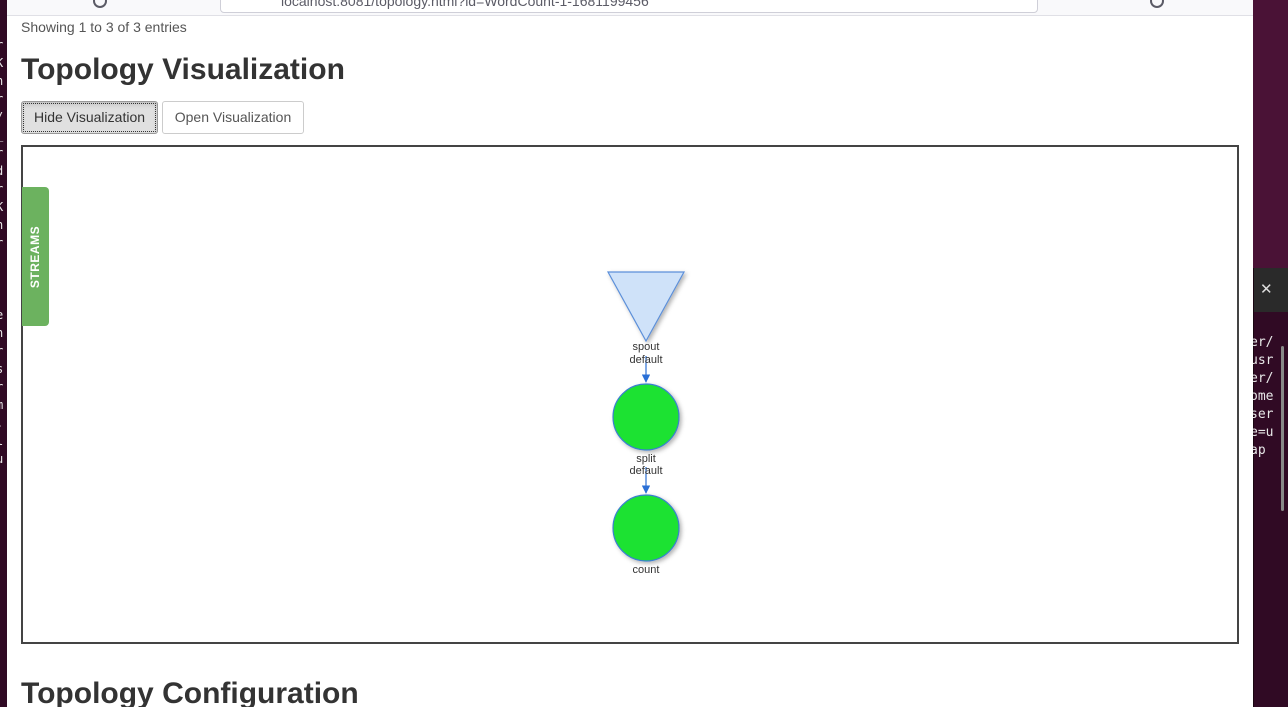 Image resolution: width=1288 pixels, height=707 pixels. Describe the element at coordinates (104, 27) in the screenshot. I see `entries-info: Showing 1 to 3 of 3 entries` at that location.